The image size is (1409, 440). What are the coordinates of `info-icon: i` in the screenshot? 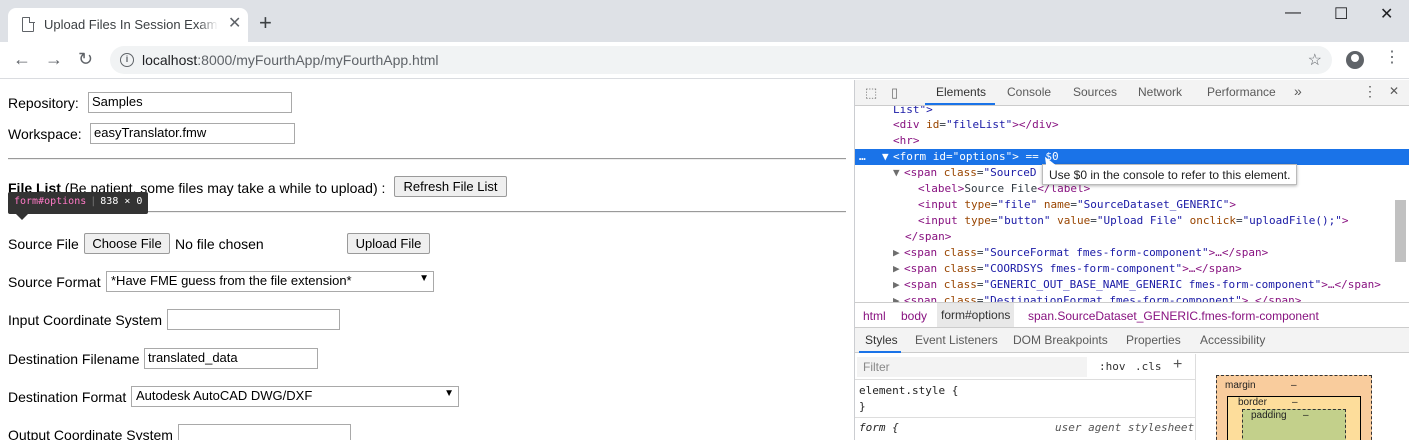 It's located at (127, 60).